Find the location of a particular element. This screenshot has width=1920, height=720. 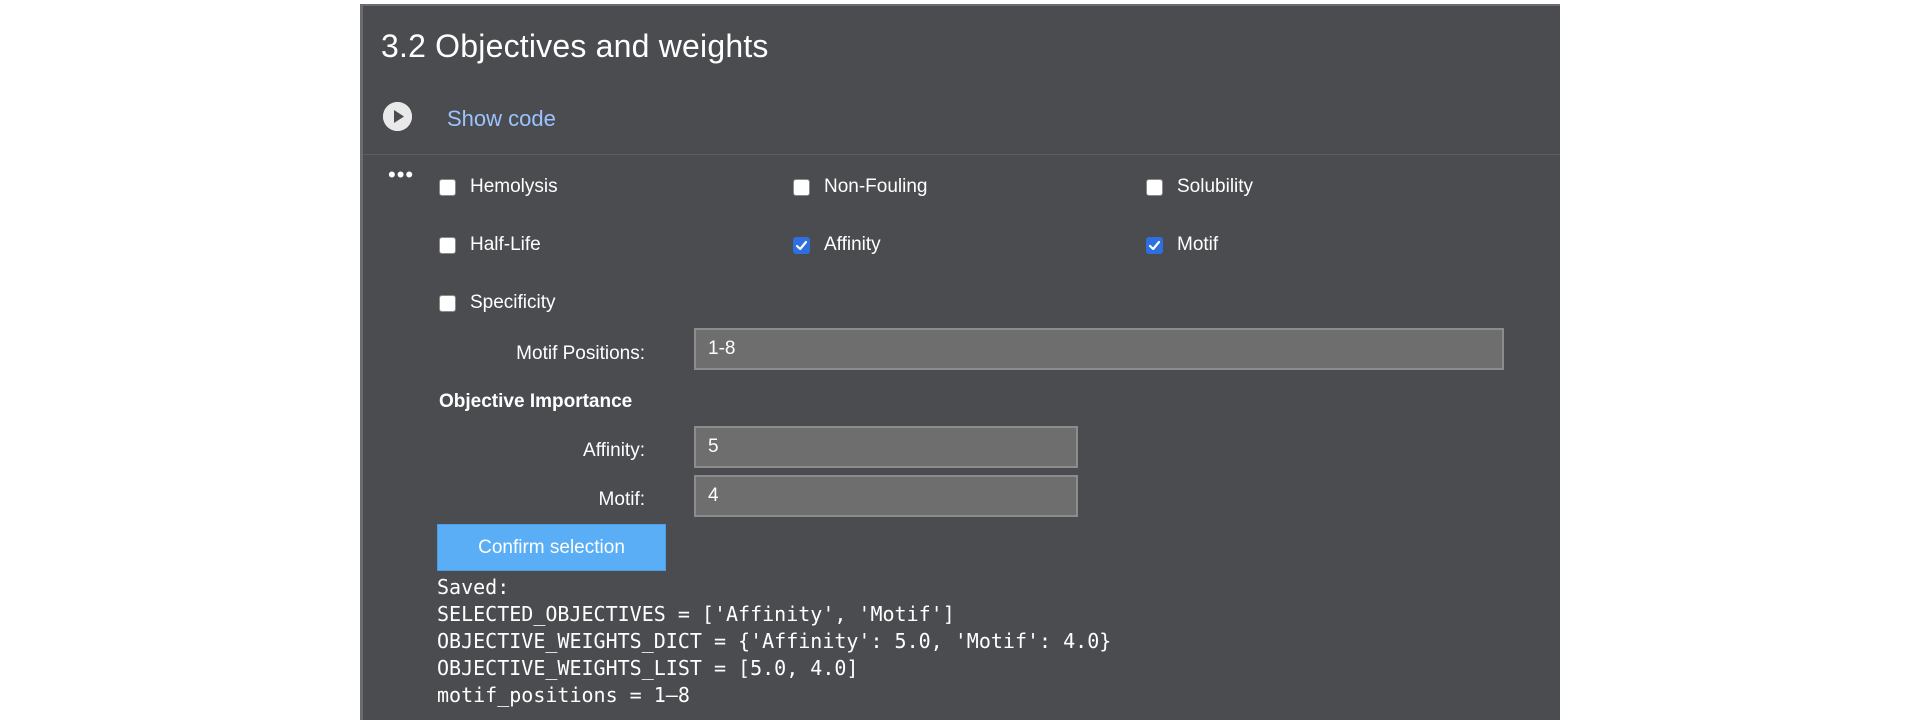

checkbox-label: Motif is located at coordinates (1198, 244).